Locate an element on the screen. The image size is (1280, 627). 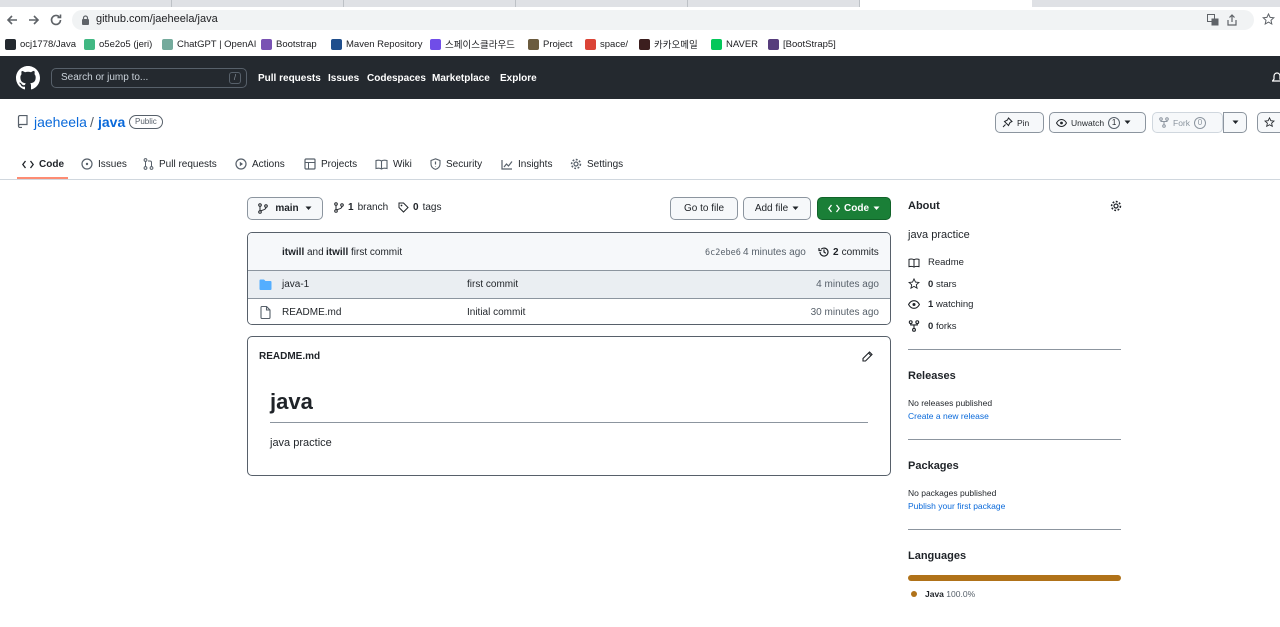
github-search-input: Search or jump to... / is located at coordinates (149, 78).